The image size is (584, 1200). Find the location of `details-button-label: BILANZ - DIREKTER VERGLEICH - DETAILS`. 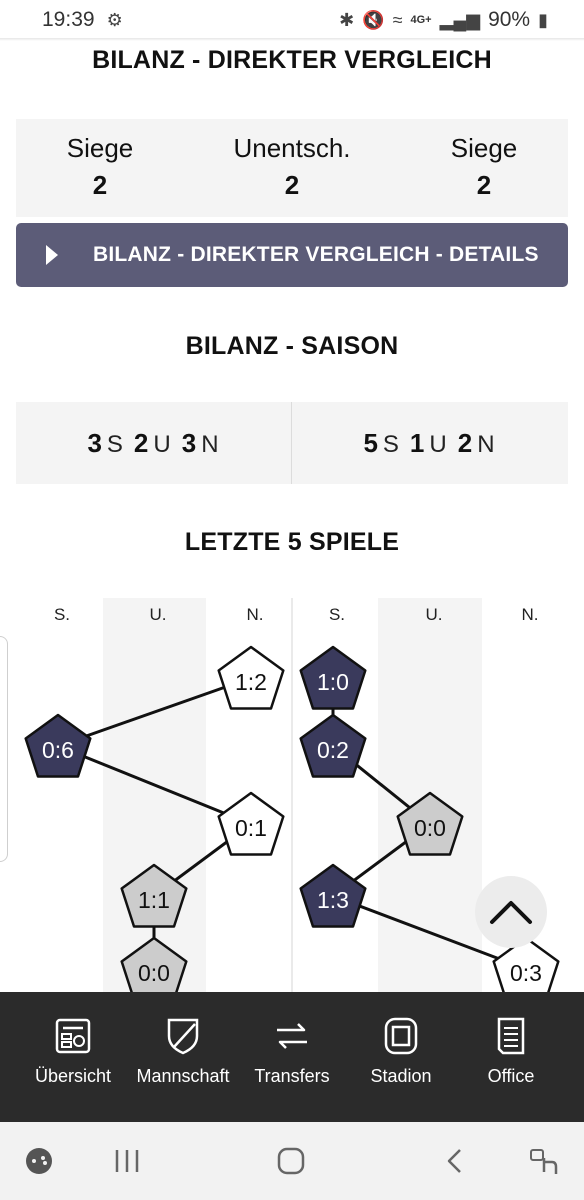

details-button-label: BILANZ - DIREKTER VERGLEICH - DETAILS is located at coordinates (316, 254).